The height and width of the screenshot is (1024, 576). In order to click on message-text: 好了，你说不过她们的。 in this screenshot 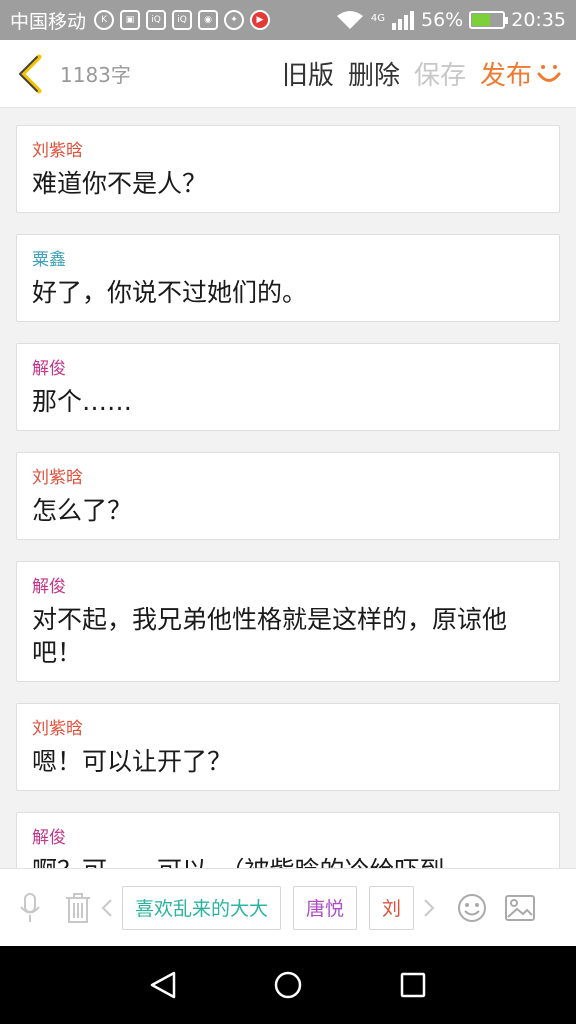, I will do `click(170, 292)`.